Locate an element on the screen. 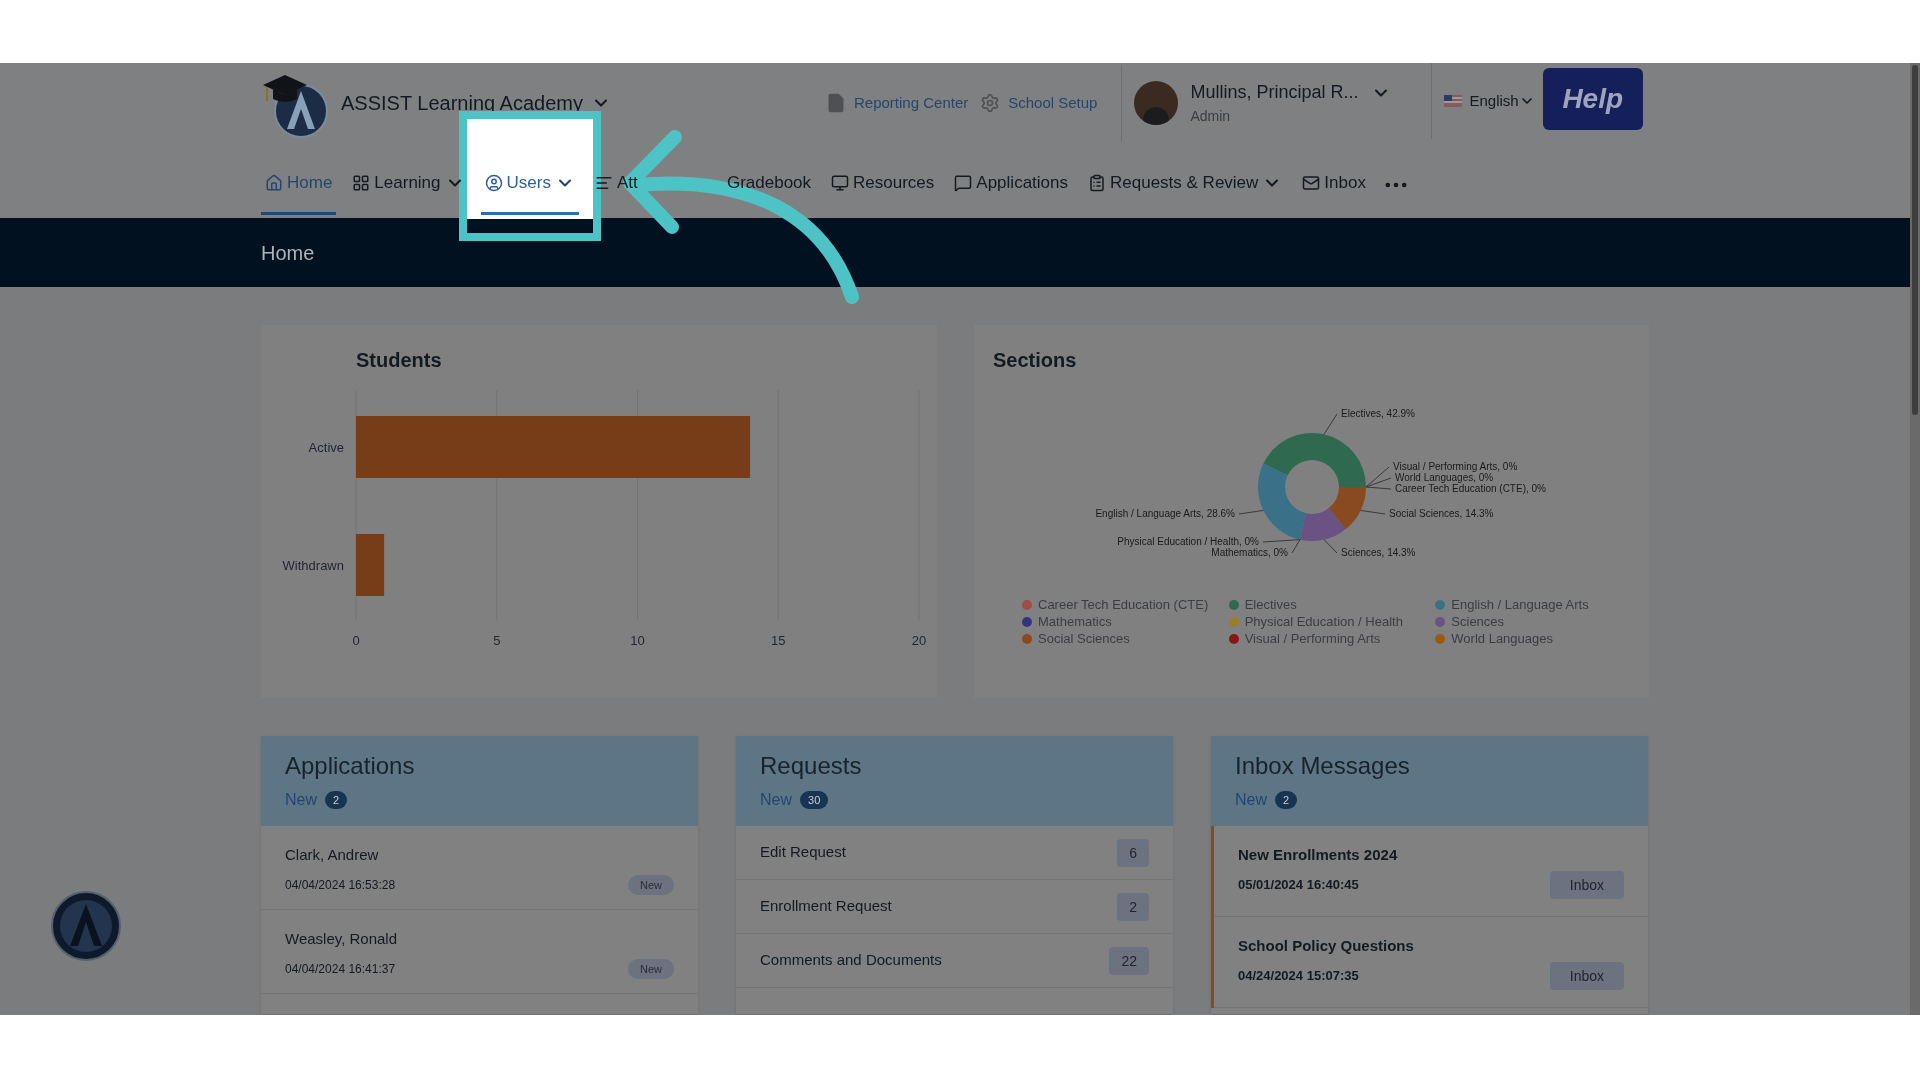 The height and width of the screenshot is (1080, 1920). count-badge: 30 is located at coordinates (814, 800).